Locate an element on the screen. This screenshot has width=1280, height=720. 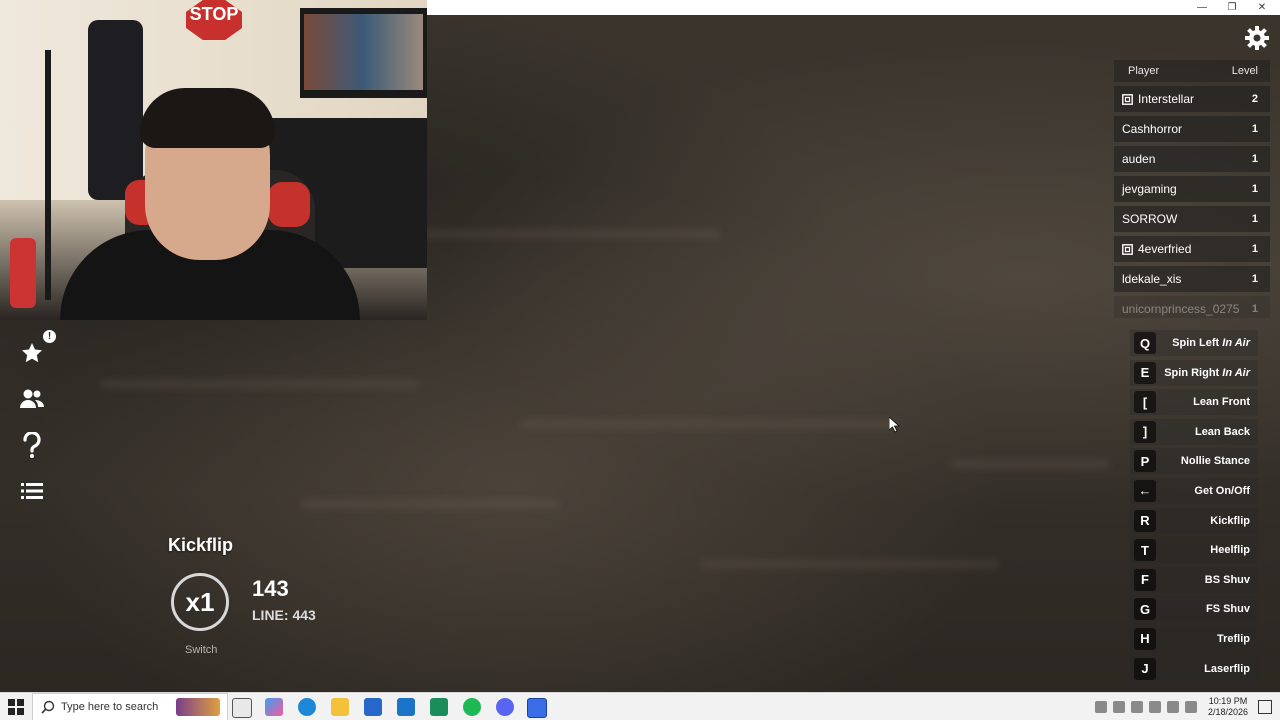
system-tray: 10:19 PM 2/18/2026 is located at coordinates (1186, 706).